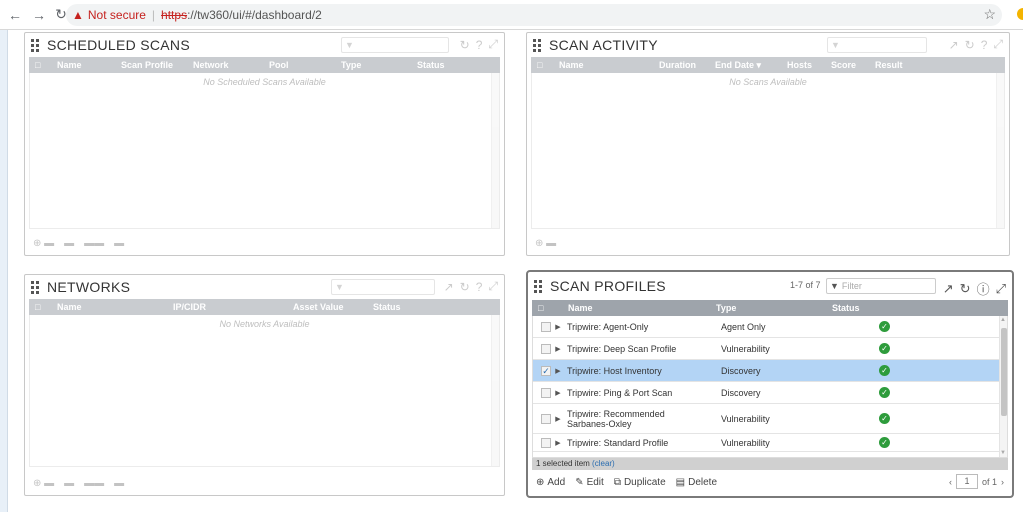  What do you see at coordinates (620, 392) in the screenshot?
I see `profile-name: Tripwire: Ping & Port Scan` at bounding box center [620, 392].